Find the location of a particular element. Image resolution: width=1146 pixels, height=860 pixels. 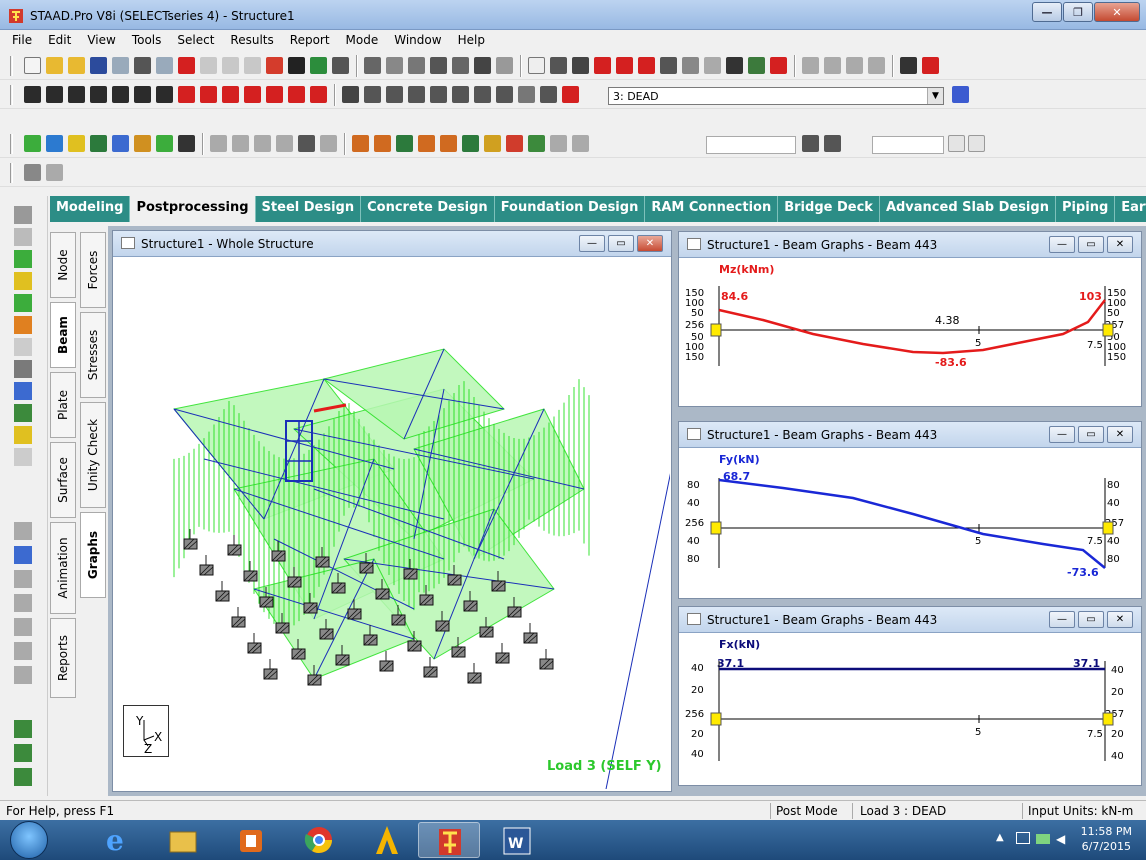

beam-label-icon is located at coordinates (646, 65).